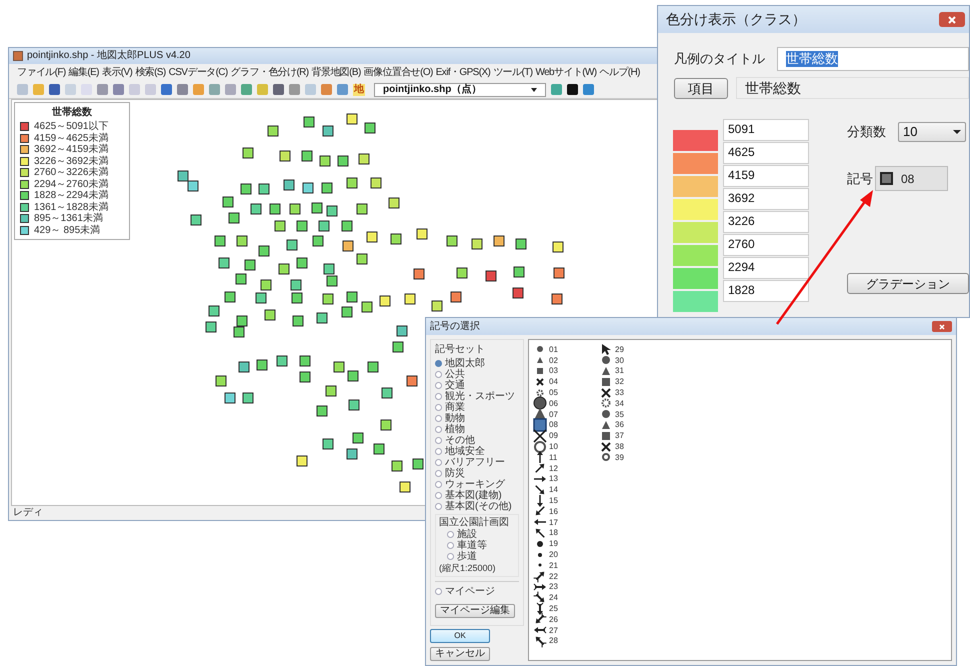 The image size is (970, 666). What do you see at coordinates (463, 72) in the screenshot?
I see `menu-item: Exif・GPS(X)` at bounding box center [463, 72].